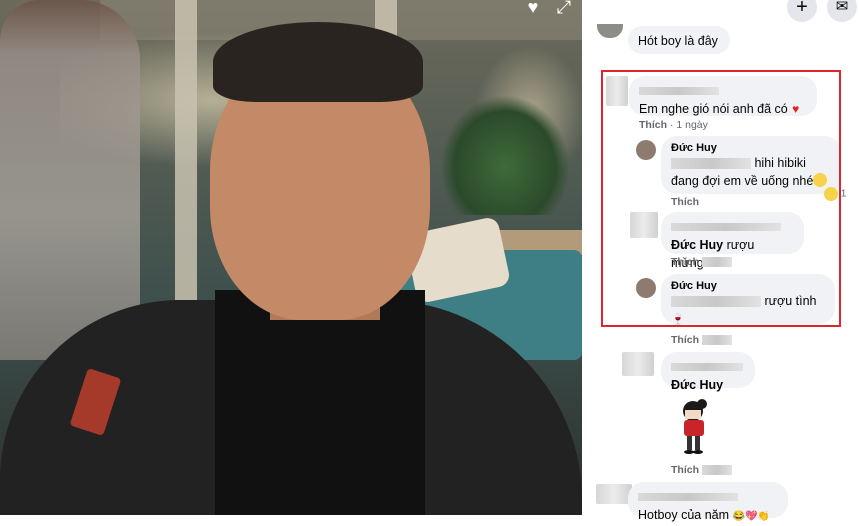  What do you see at coordinates (802, 11) in the screenshot?
I see `plus-icon: +` at bounding box center [802, 11].